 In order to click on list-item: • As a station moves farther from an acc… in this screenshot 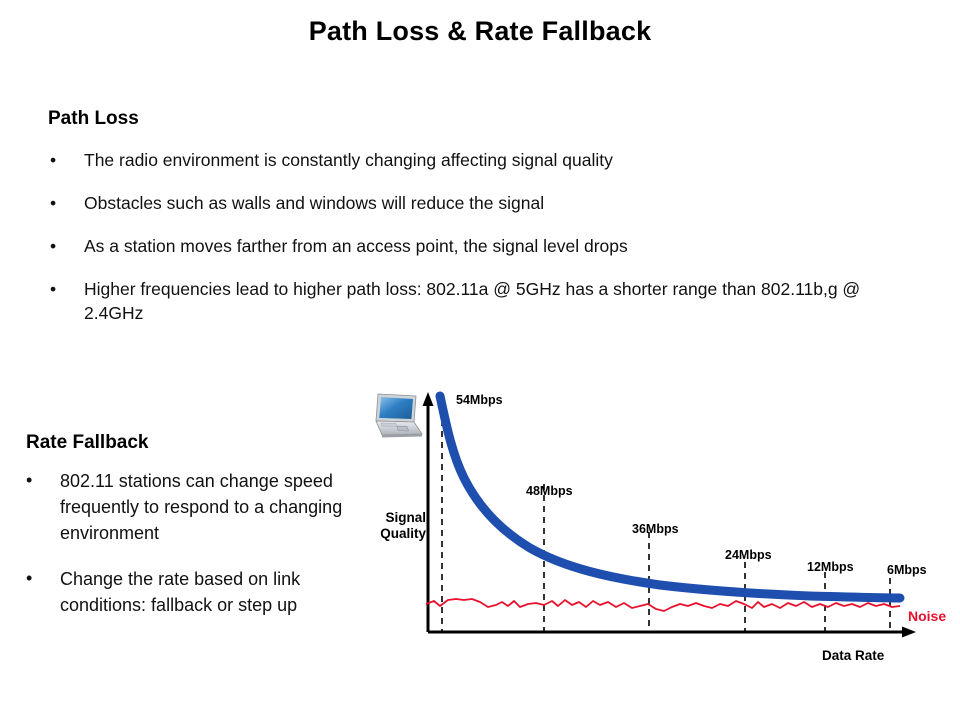, I will do `click(483, 246)`.